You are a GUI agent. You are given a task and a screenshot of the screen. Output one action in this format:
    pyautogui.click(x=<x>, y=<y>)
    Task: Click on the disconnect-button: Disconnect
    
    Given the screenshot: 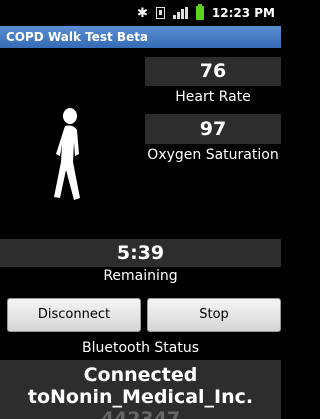 What is the action you would take?
    pyautogui.click(x=74, y=315)
    